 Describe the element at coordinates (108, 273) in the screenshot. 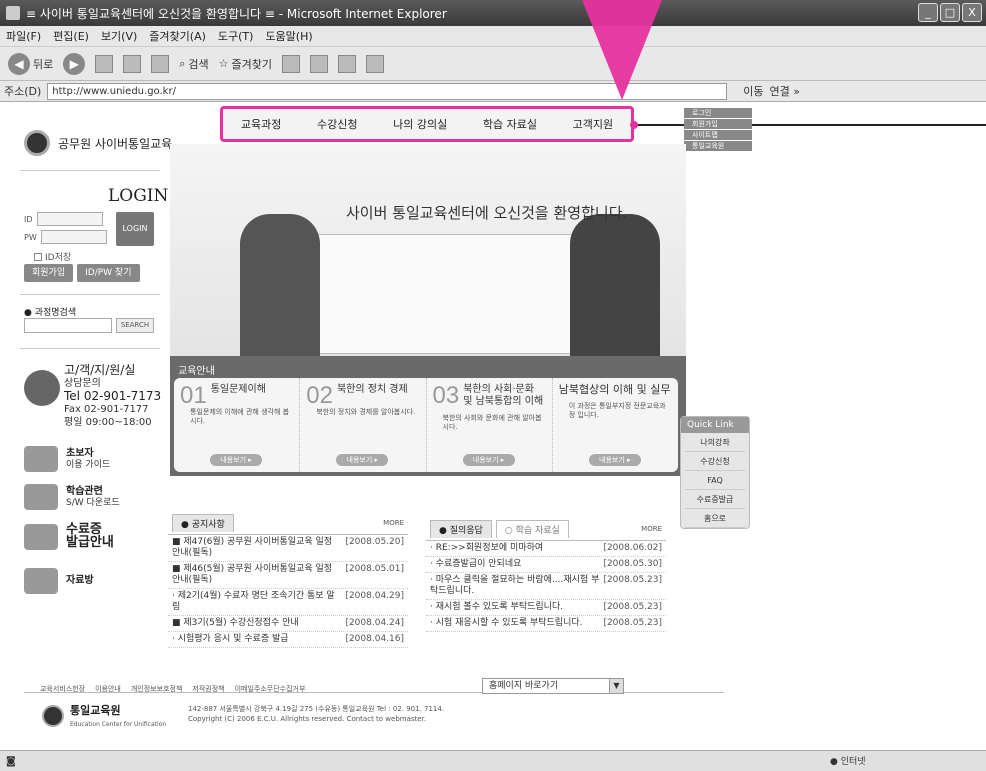

I see `find-idpw-button: ID/PW 찾기` at that location.